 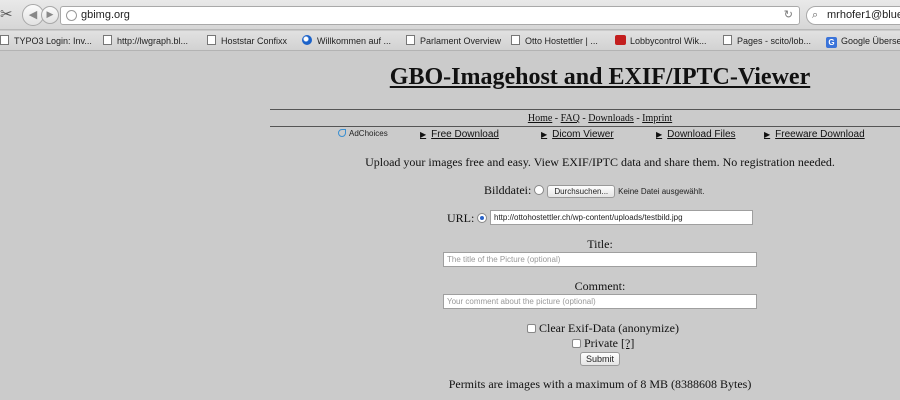 I want to click on bookmark-google-translate: G Google Übersetz, so click(x=863, y=41).